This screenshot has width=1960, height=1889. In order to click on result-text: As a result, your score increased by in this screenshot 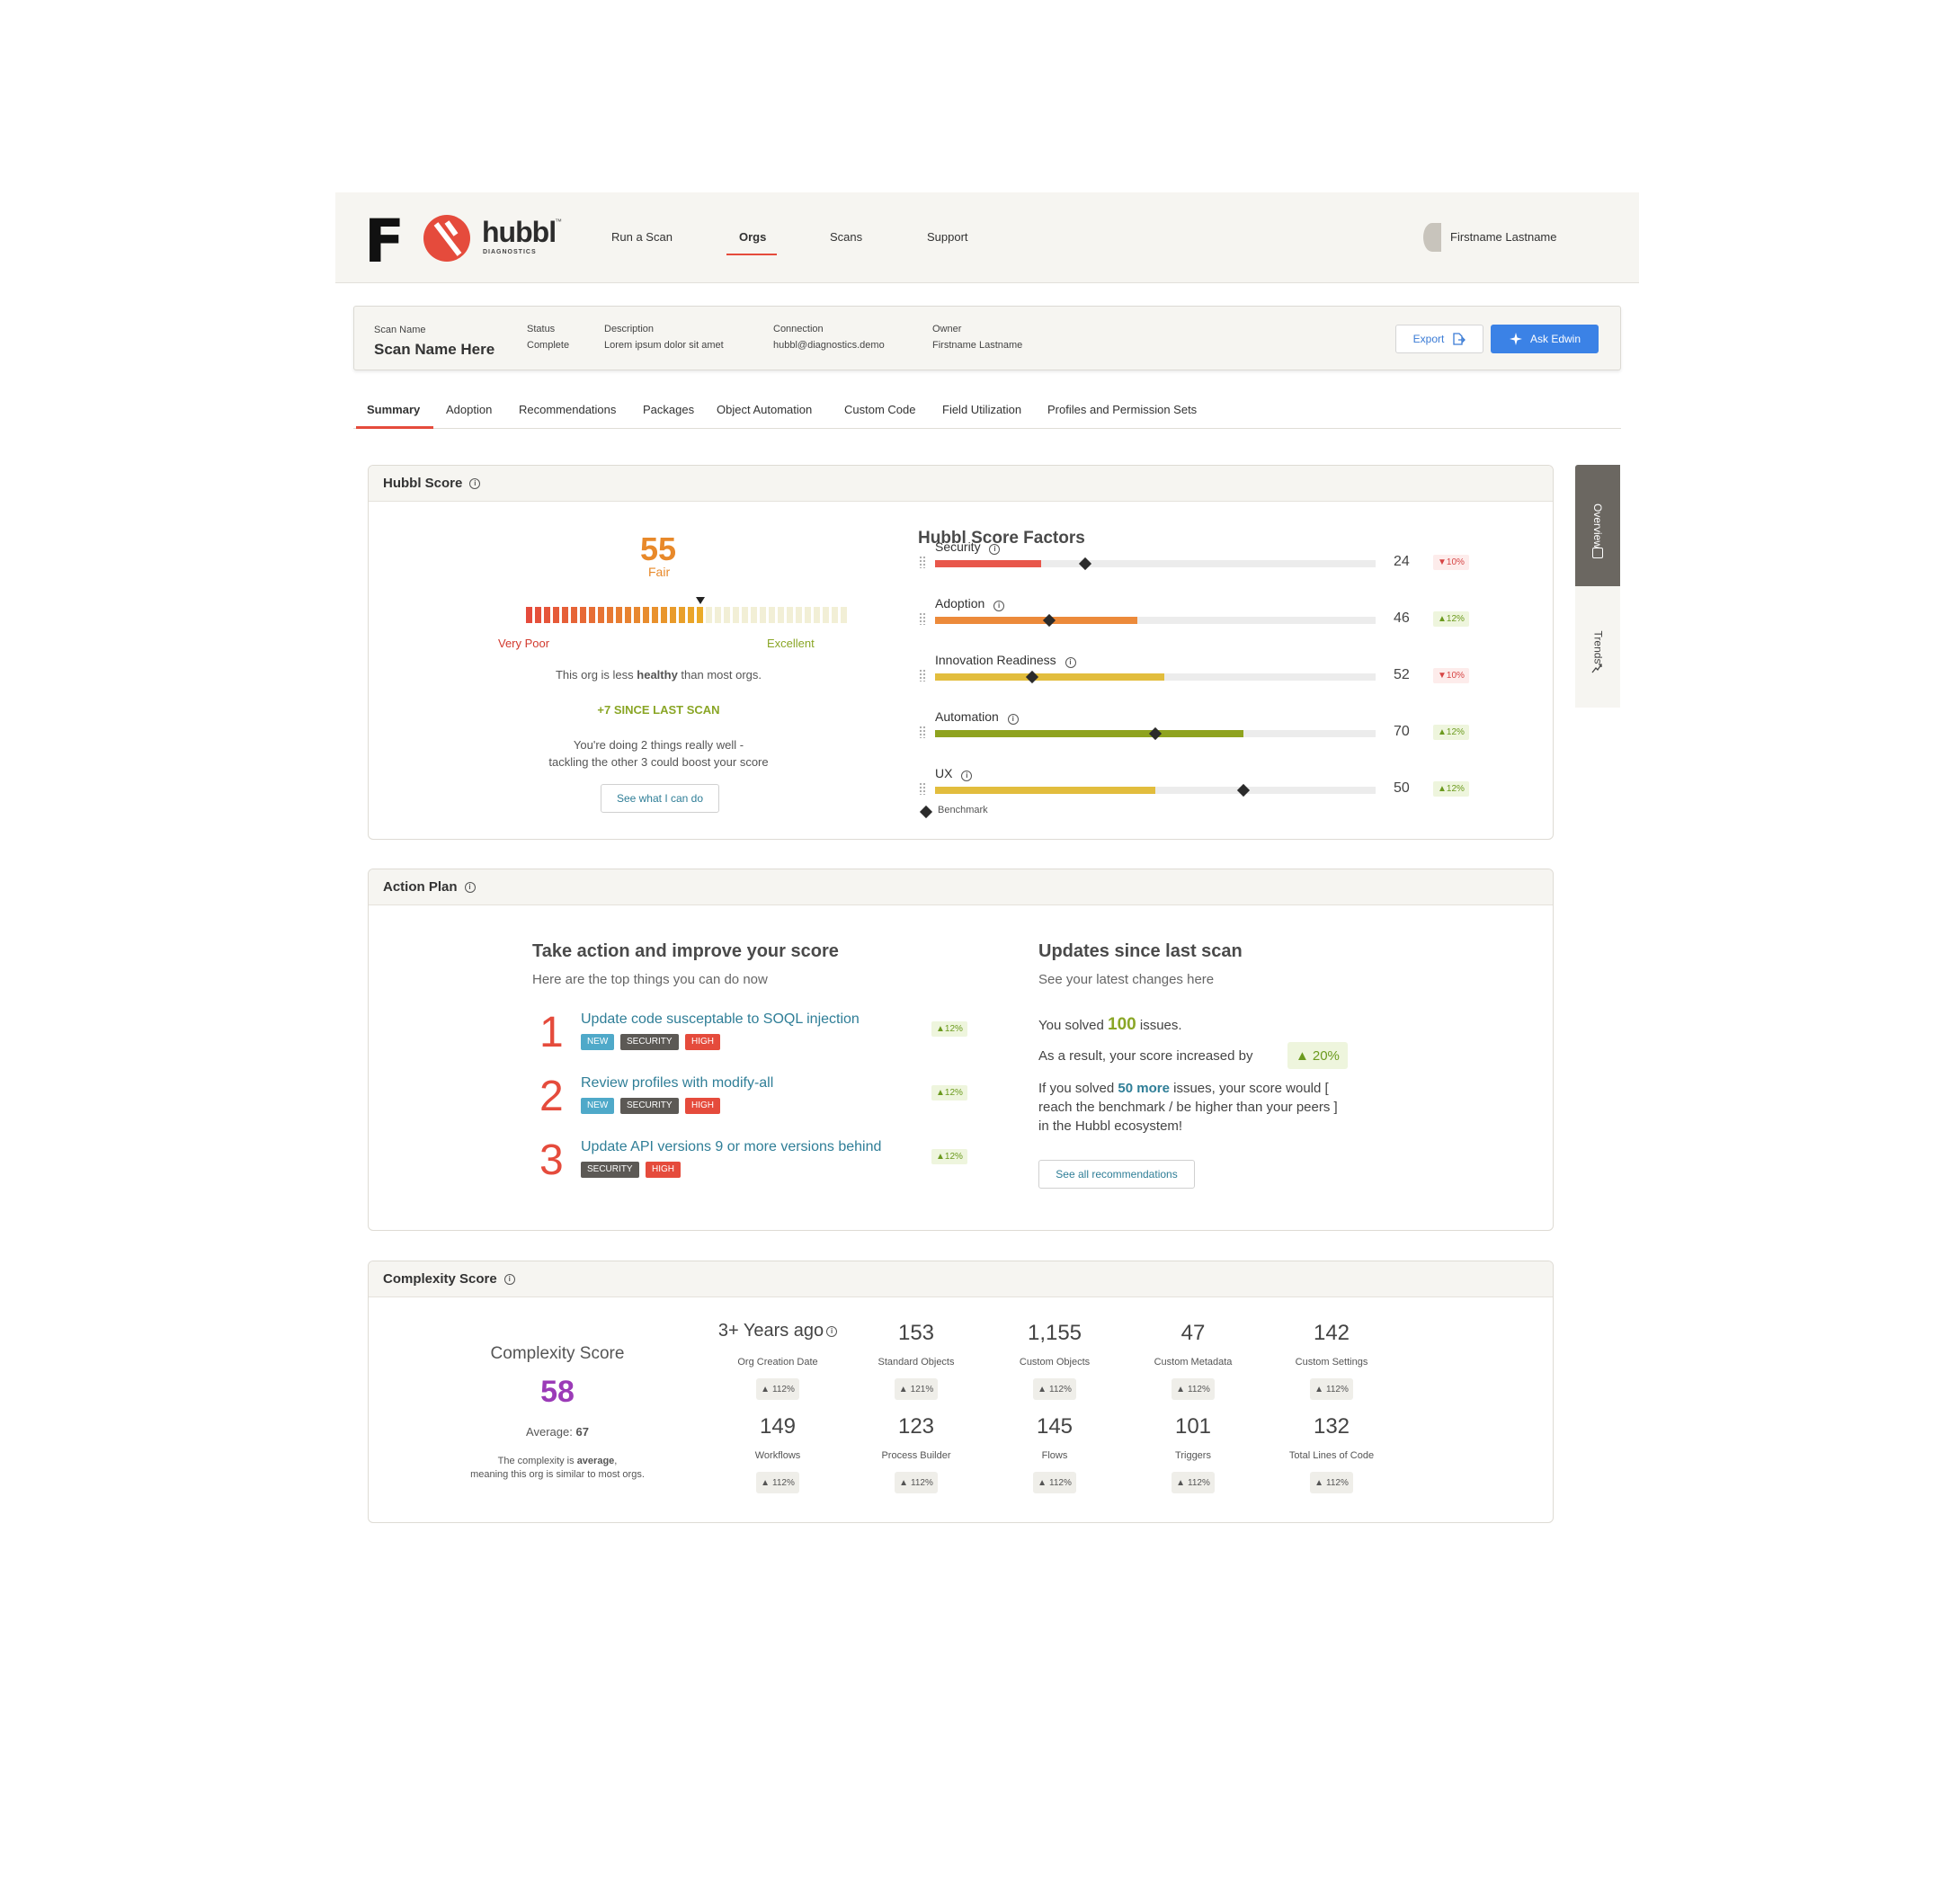, I will do `click(1145, 1056)`.